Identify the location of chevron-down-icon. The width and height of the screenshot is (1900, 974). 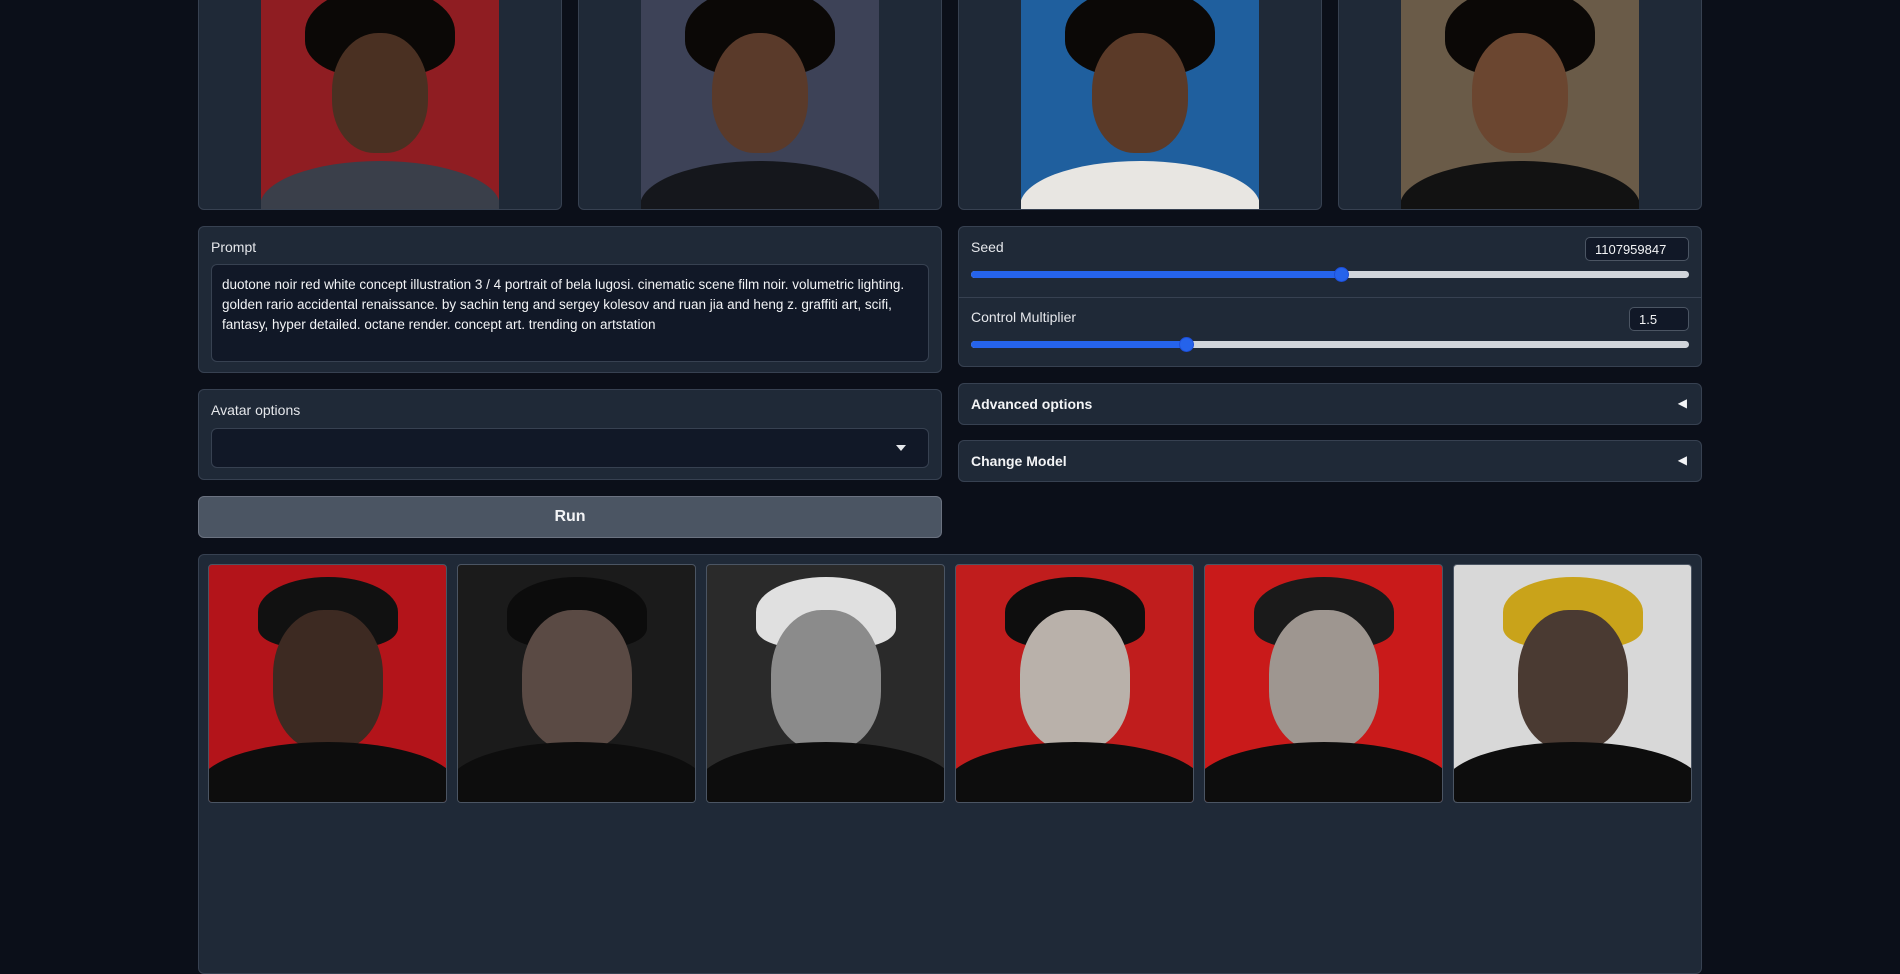
(901, 448).